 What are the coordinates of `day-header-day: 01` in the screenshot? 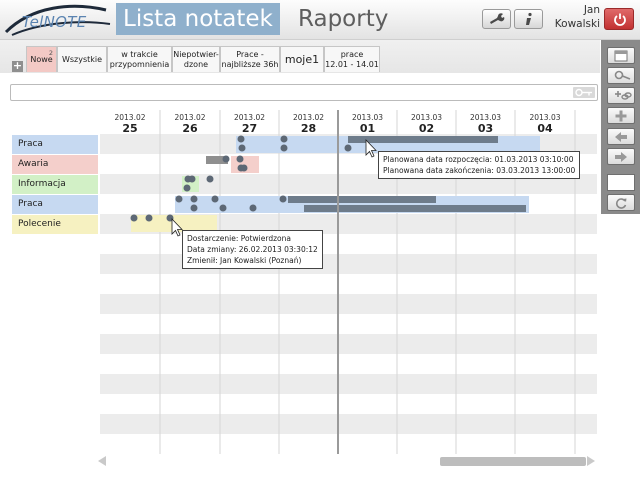 It's located at (367, 128).